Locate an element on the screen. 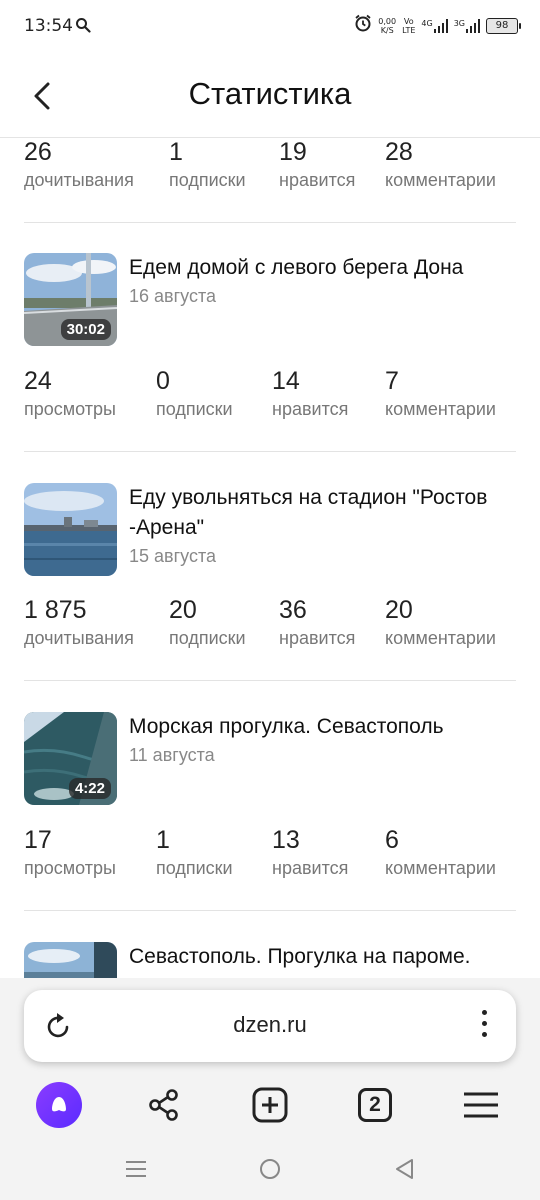 This screenshot has width=540, height=1200. recent-apps-button is located at coordinates (136, 1171).